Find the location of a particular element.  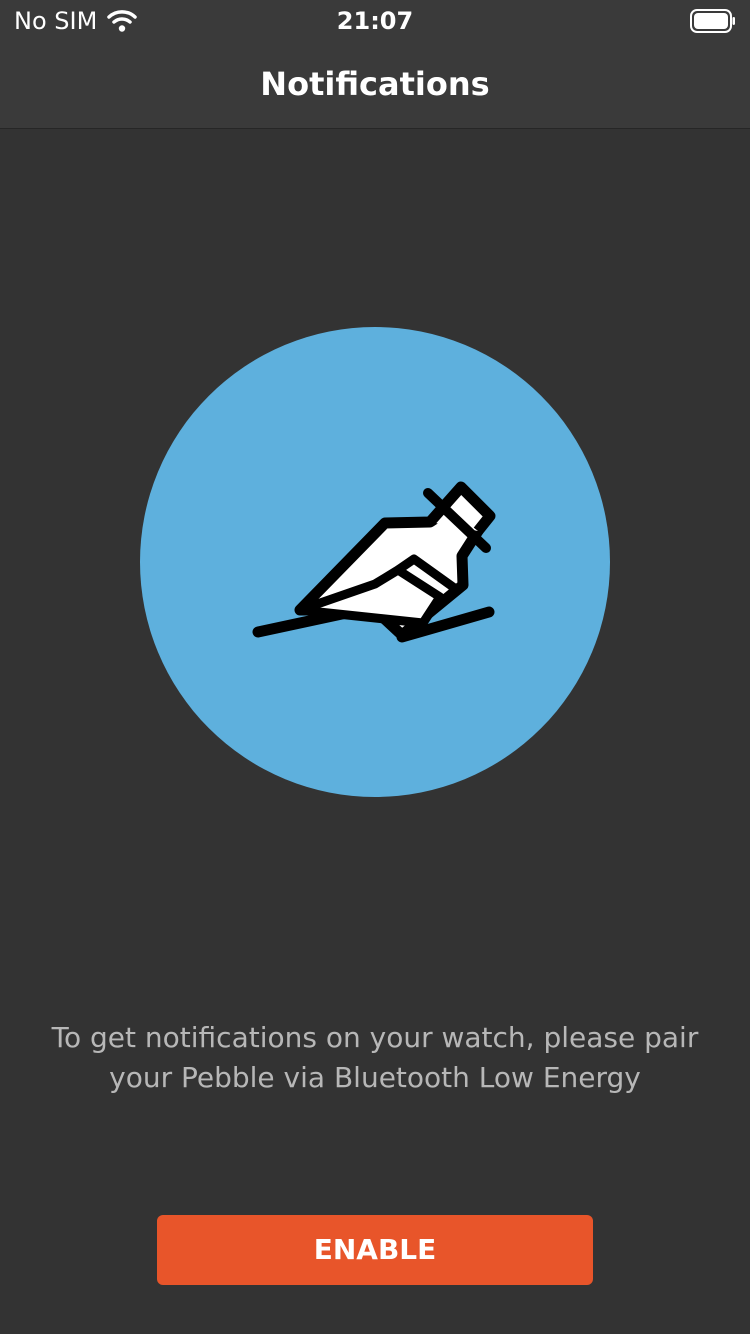

message-in-bottle-icon is located at coordinates (374, 562).